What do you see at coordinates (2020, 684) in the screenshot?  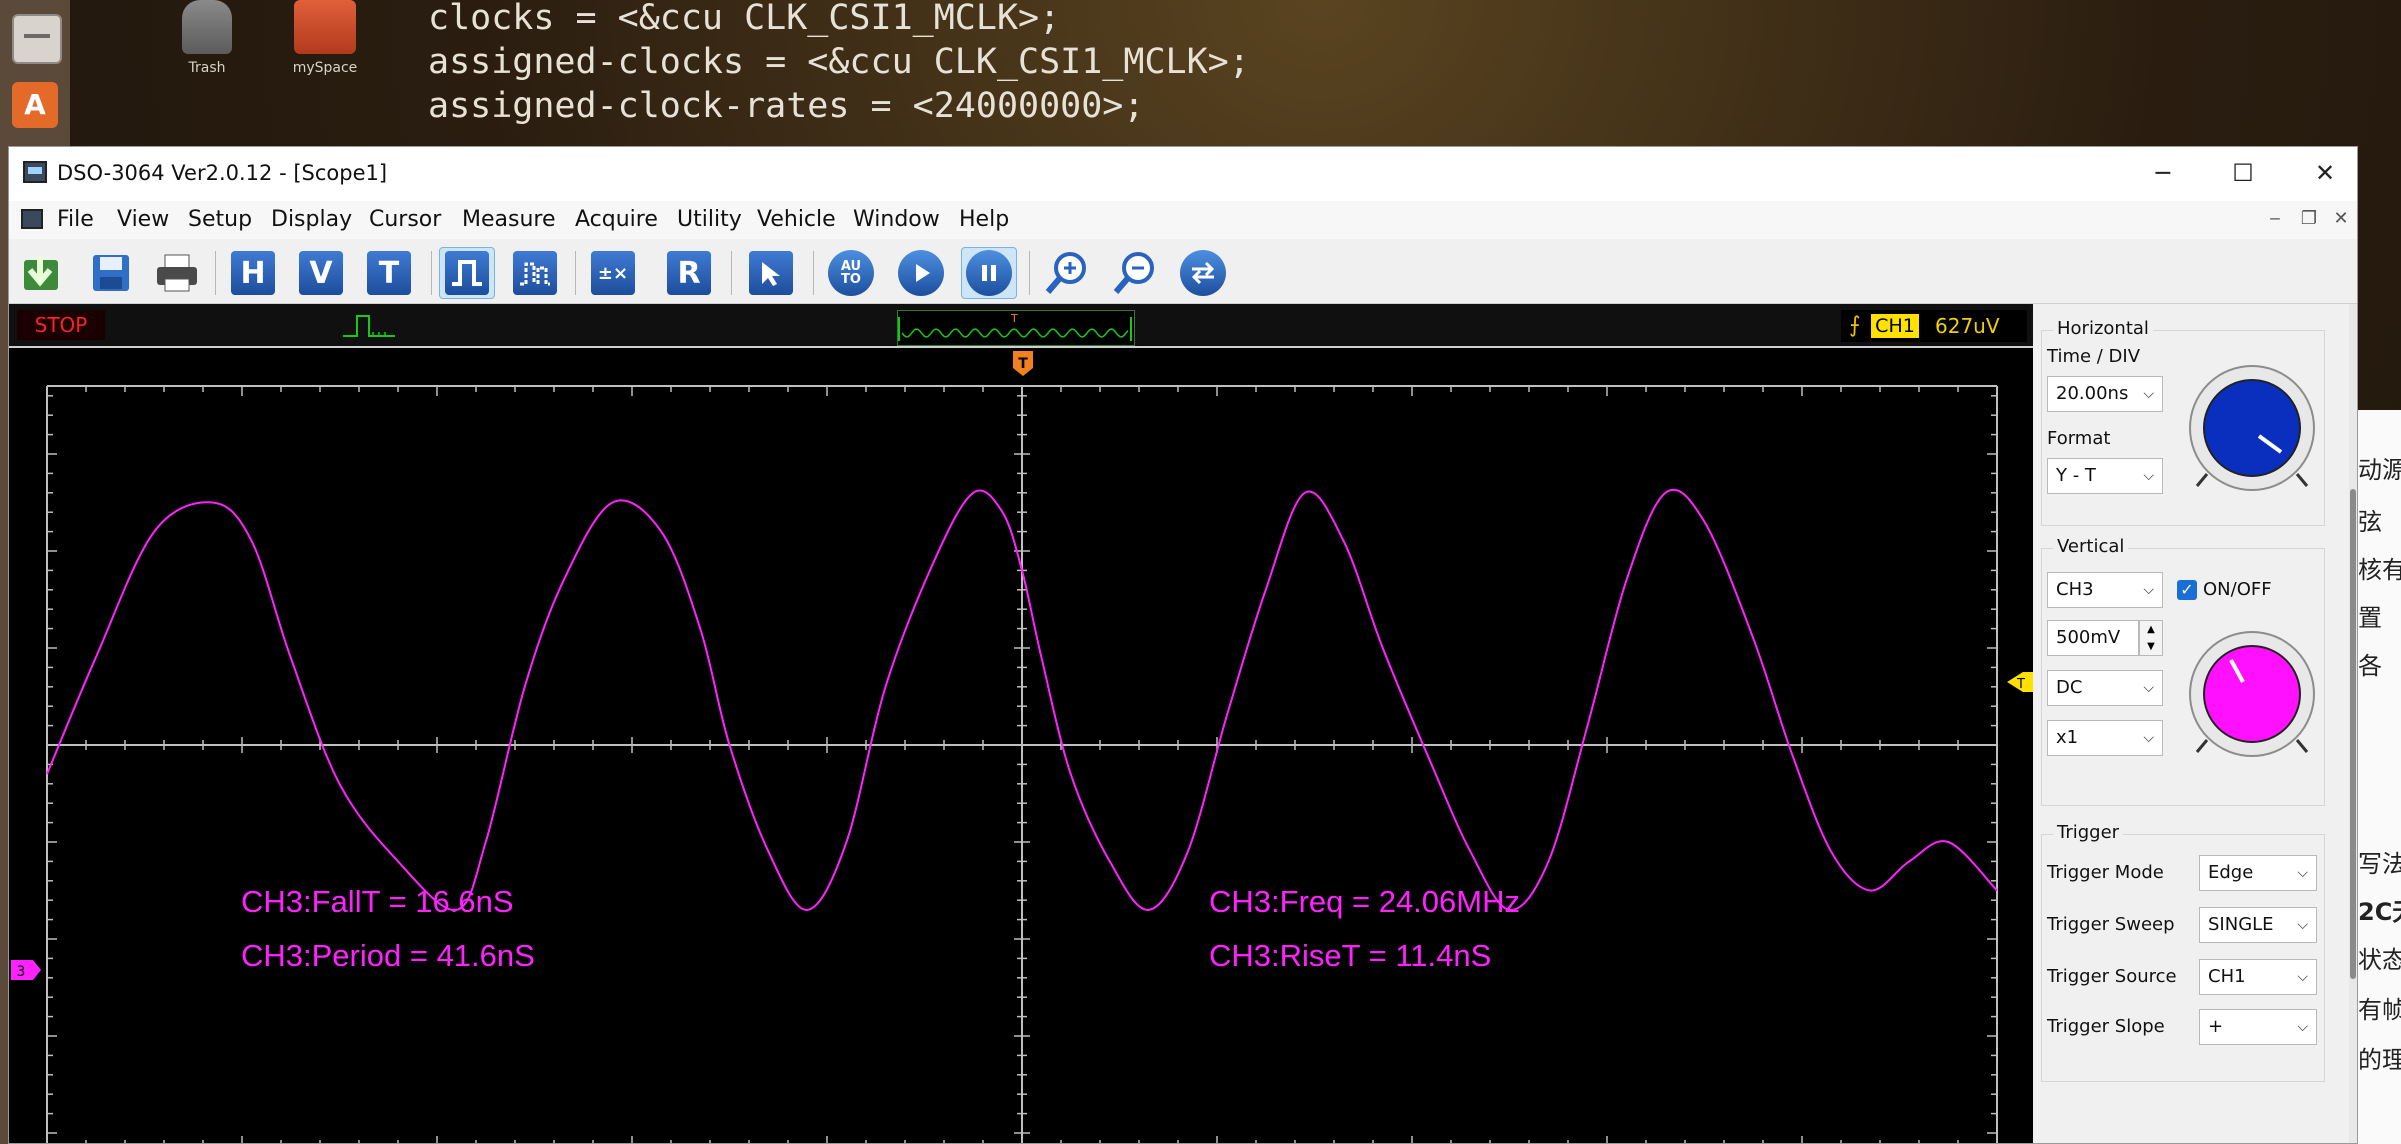 I see `svg-text: T` at bounding box center [2020, 684].